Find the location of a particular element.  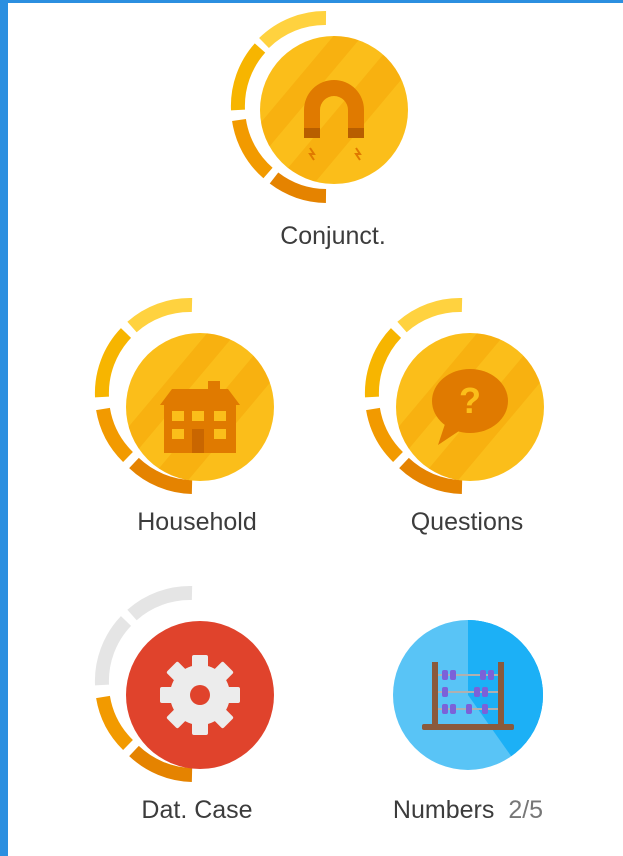

skill-numbers-label: Numbers 2/5 is located at coordinates (468, 810).